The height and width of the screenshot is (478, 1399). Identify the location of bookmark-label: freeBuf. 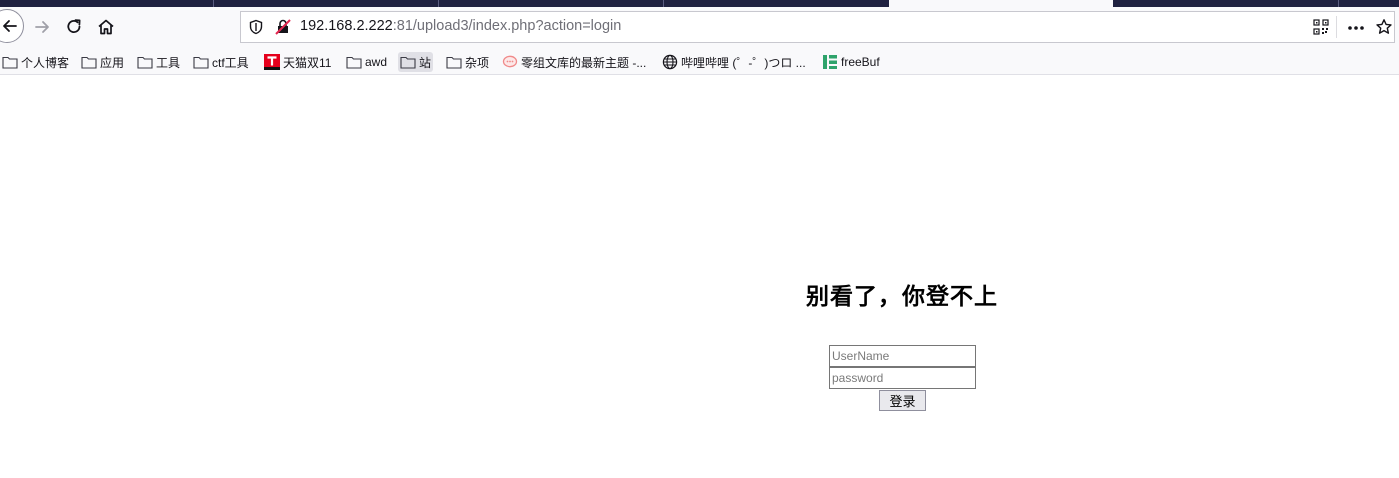
(860, 62).